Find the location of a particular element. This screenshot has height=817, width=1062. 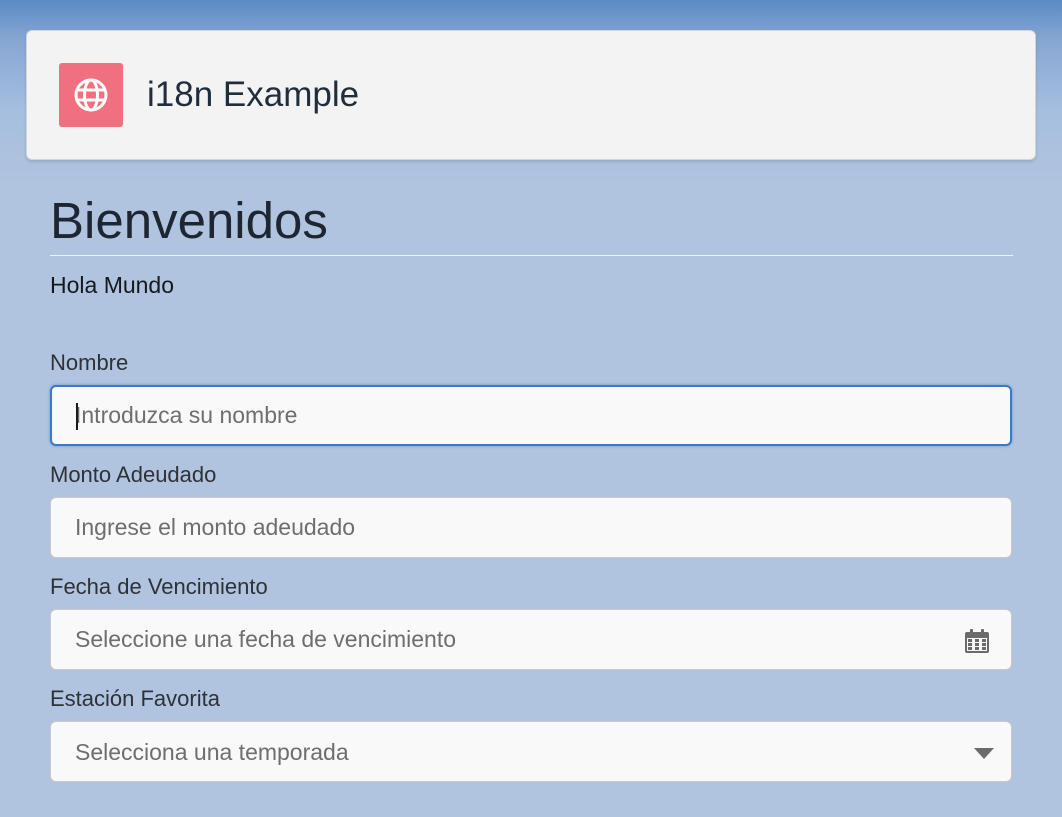

name-input is located at coordinates (515, 415).